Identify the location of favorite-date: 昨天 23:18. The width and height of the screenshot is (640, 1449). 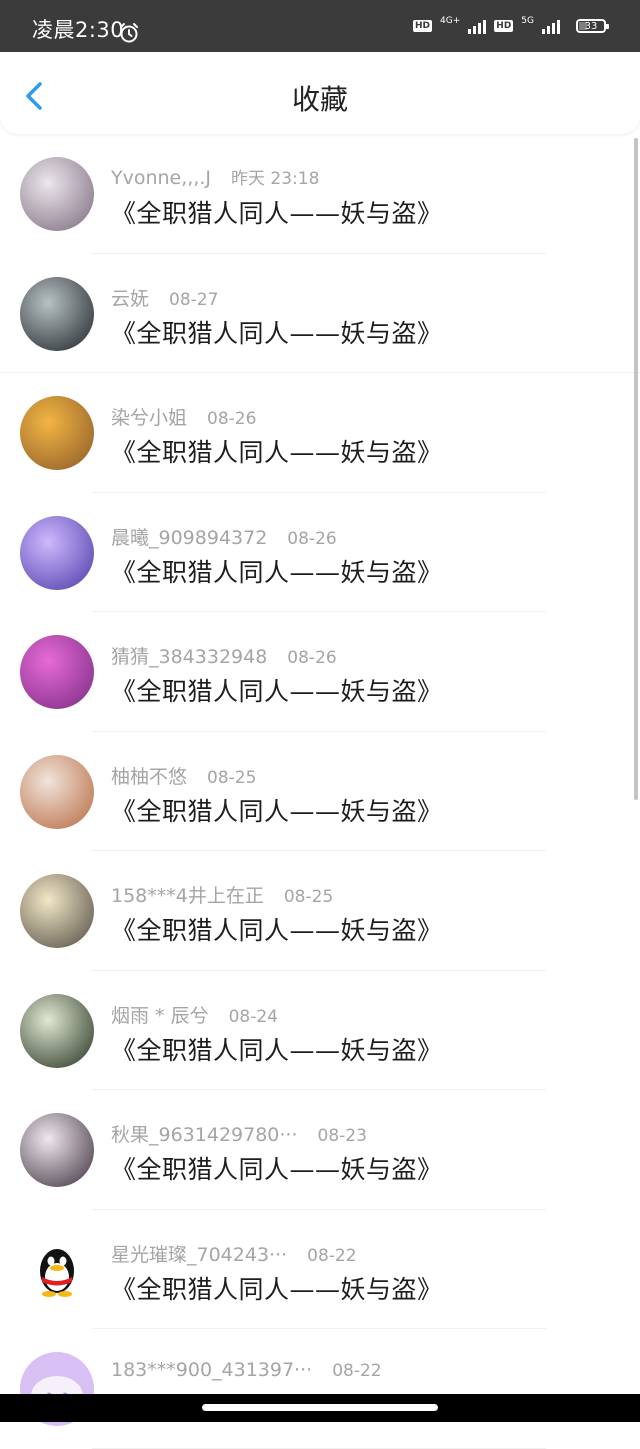
(275, 179).